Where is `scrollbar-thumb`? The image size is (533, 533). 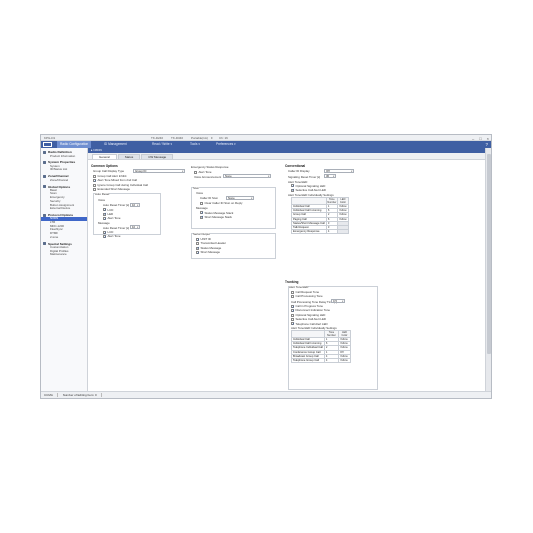 scrollbar-thumb is located at coordinates (489, 254).